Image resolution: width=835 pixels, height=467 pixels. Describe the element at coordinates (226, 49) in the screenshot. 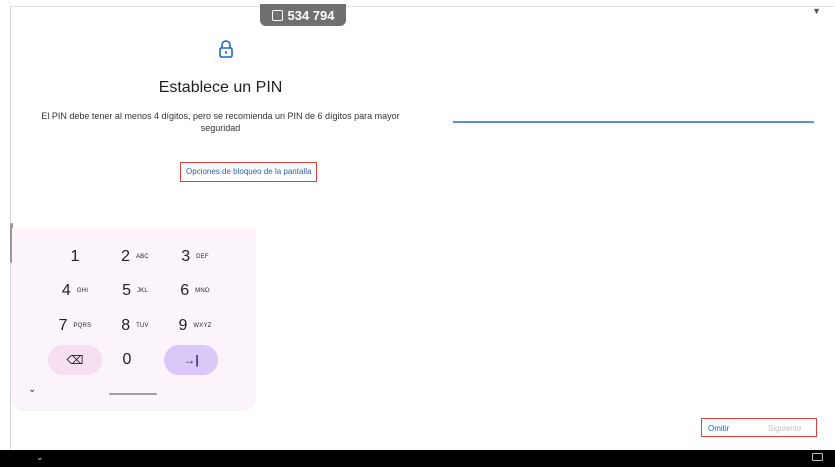

I see `lock-icon` at that location.